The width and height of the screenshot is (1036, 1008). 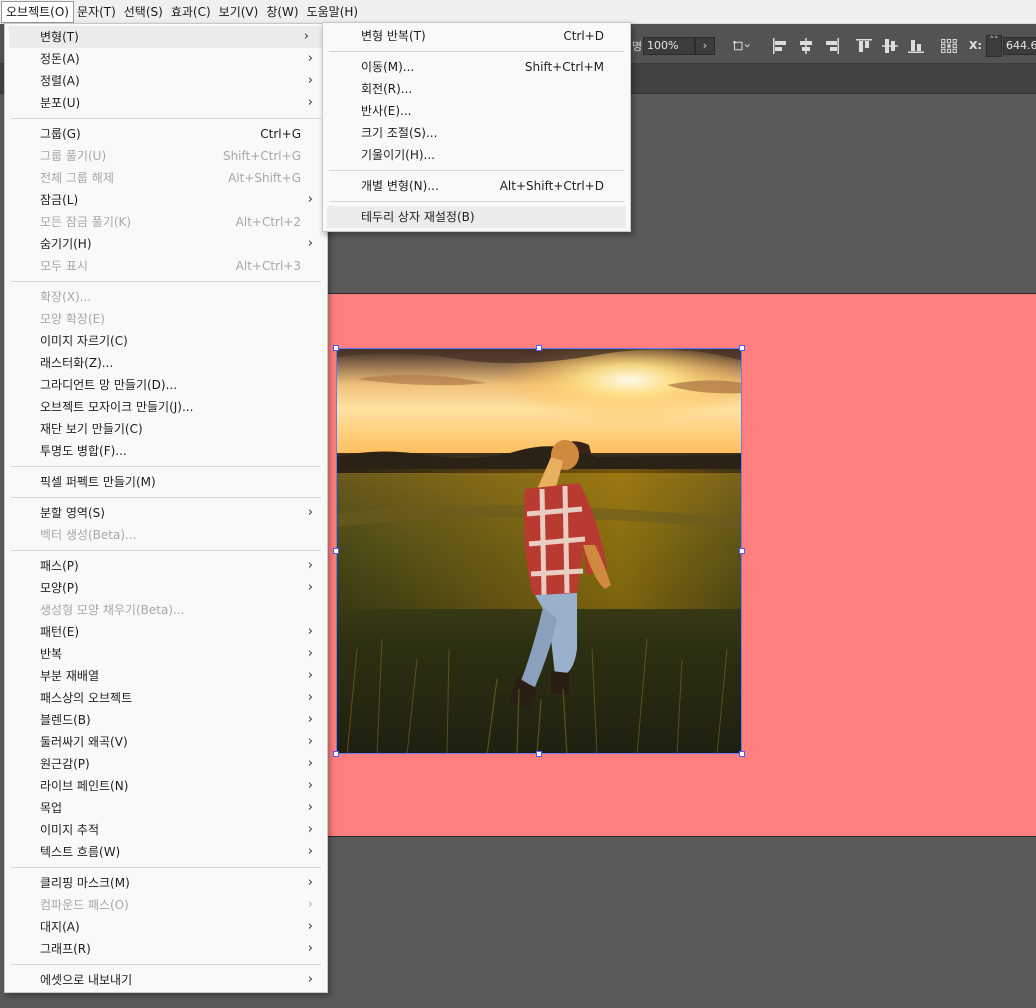 What do you see at coordinates (166, 37) in the screenshot?
I see `main-menu-item: 변형(T) ›` at bounding box center [166, 37].